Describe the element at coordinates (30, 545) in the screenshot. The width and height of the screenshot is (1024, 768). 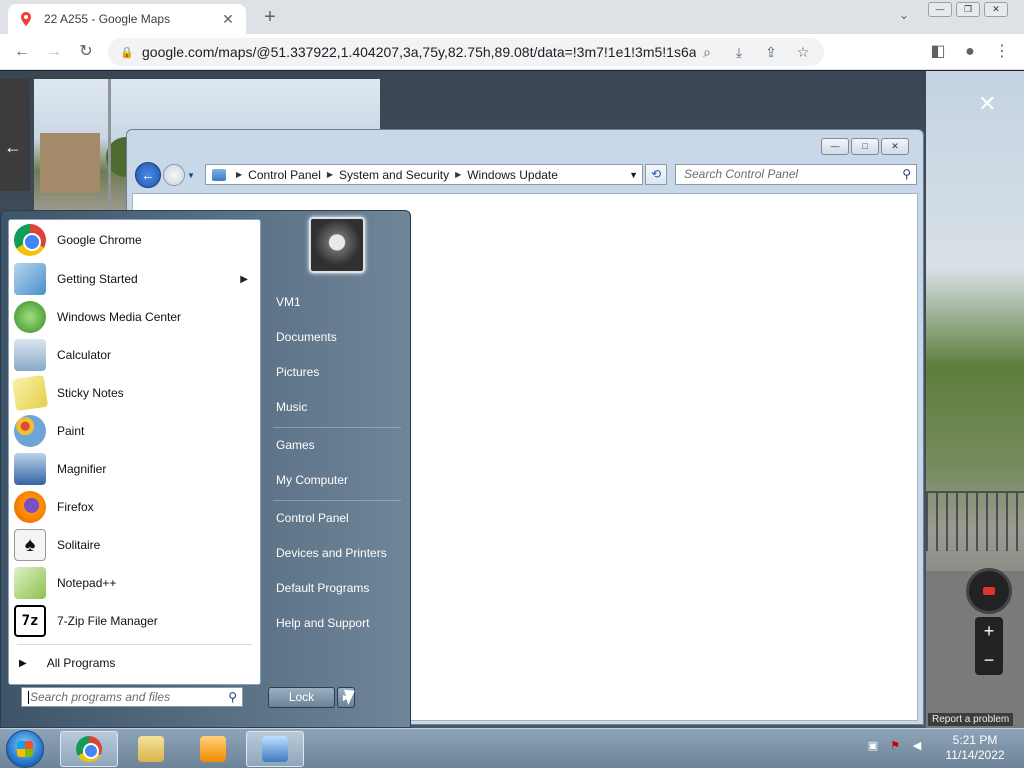
I see `solitaire-icon: ♠` at that location.